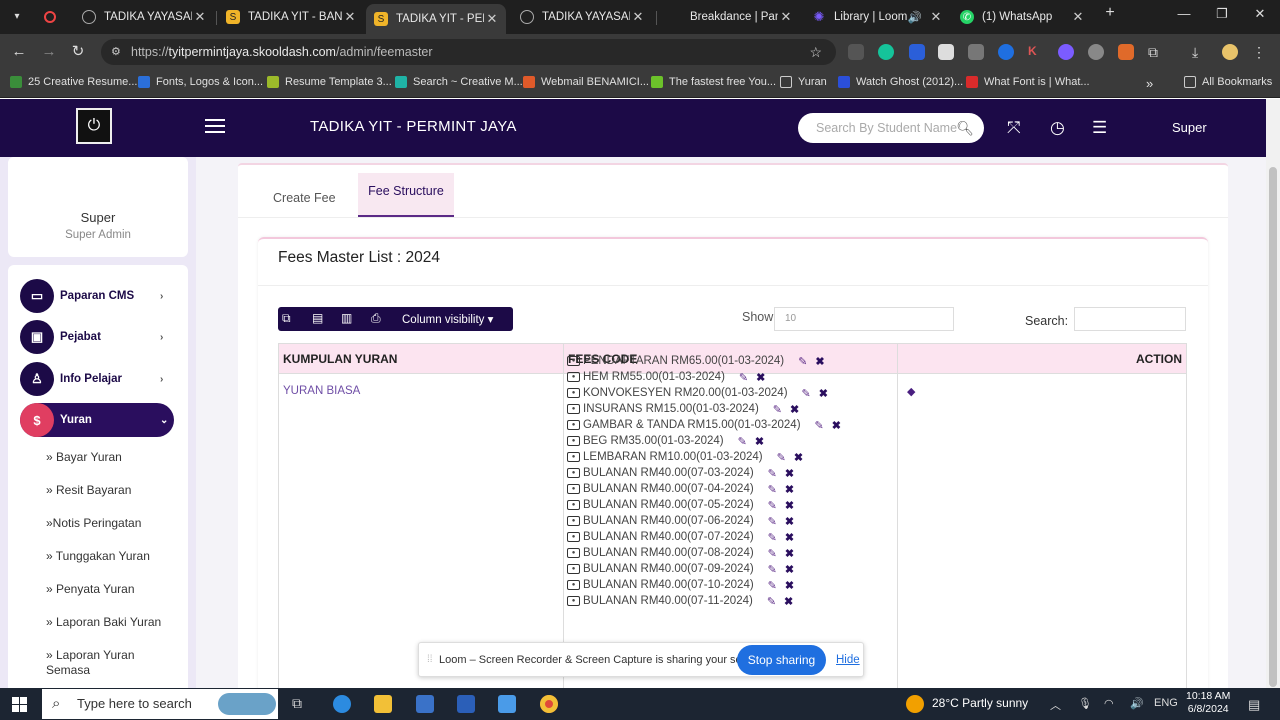 The height and width of the screenshot is (720, 1280). Describe the element at coordinates (78, 52) in the screenshot. I see `reload-icon: ↻` at that location.